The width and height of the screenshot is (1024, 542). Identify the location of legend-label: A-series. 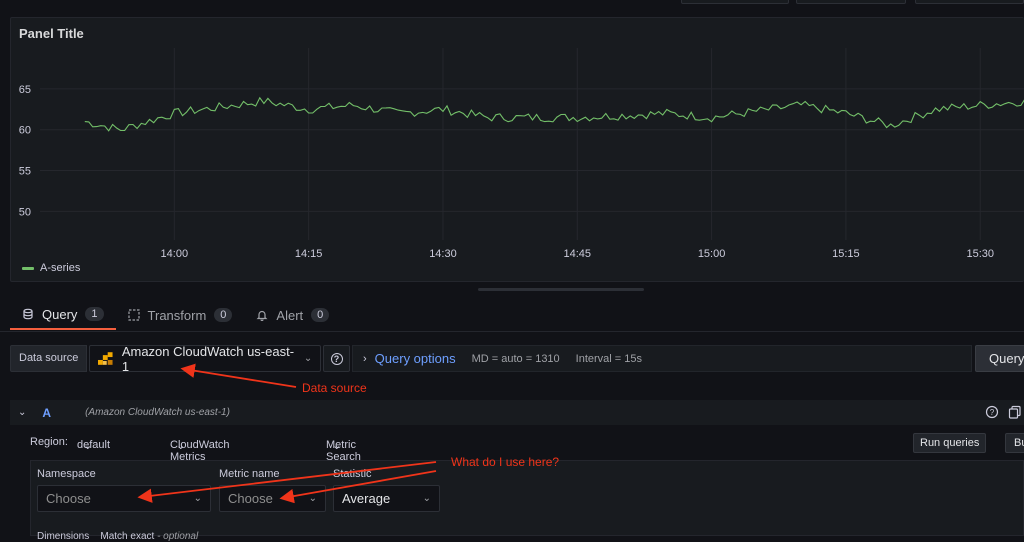
(60, 268).